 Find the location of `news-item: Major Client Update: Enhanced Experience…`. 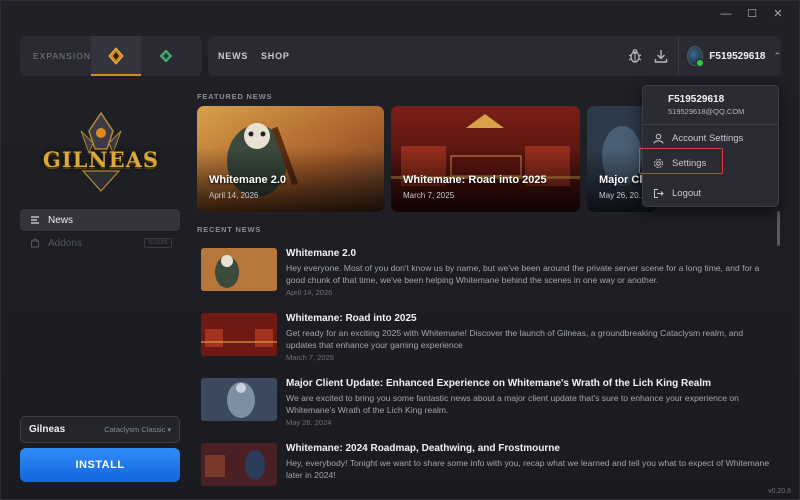

news-item: Major Client Update: Enhanced Experience… is located at coordinates (486, 408).